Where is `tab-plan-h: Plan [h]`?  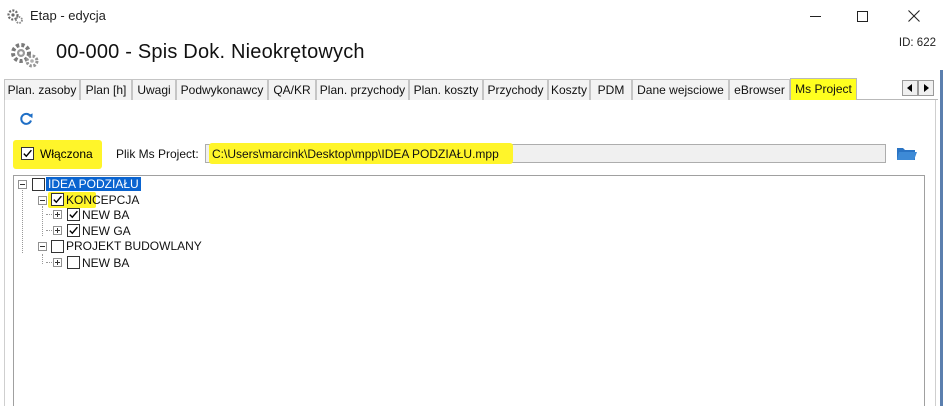 tab-plan-h: Plan [h] is located at coordinates (106, 89).